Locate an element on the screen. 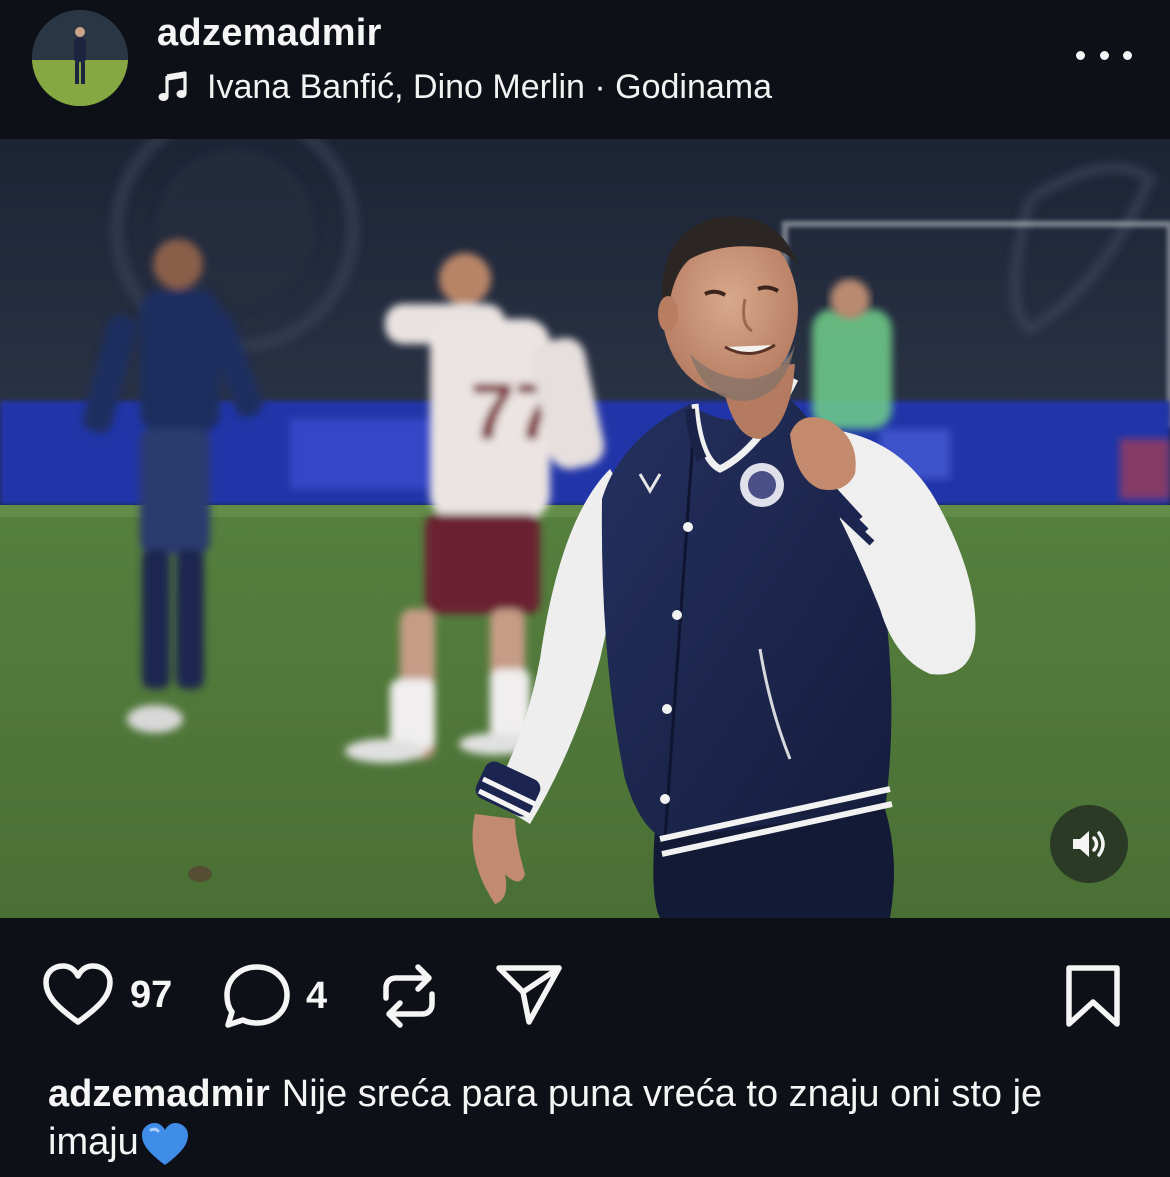  music-label: Ivana Banfić, Dino Merlin · Godinama is located at coordinates (490, 86).